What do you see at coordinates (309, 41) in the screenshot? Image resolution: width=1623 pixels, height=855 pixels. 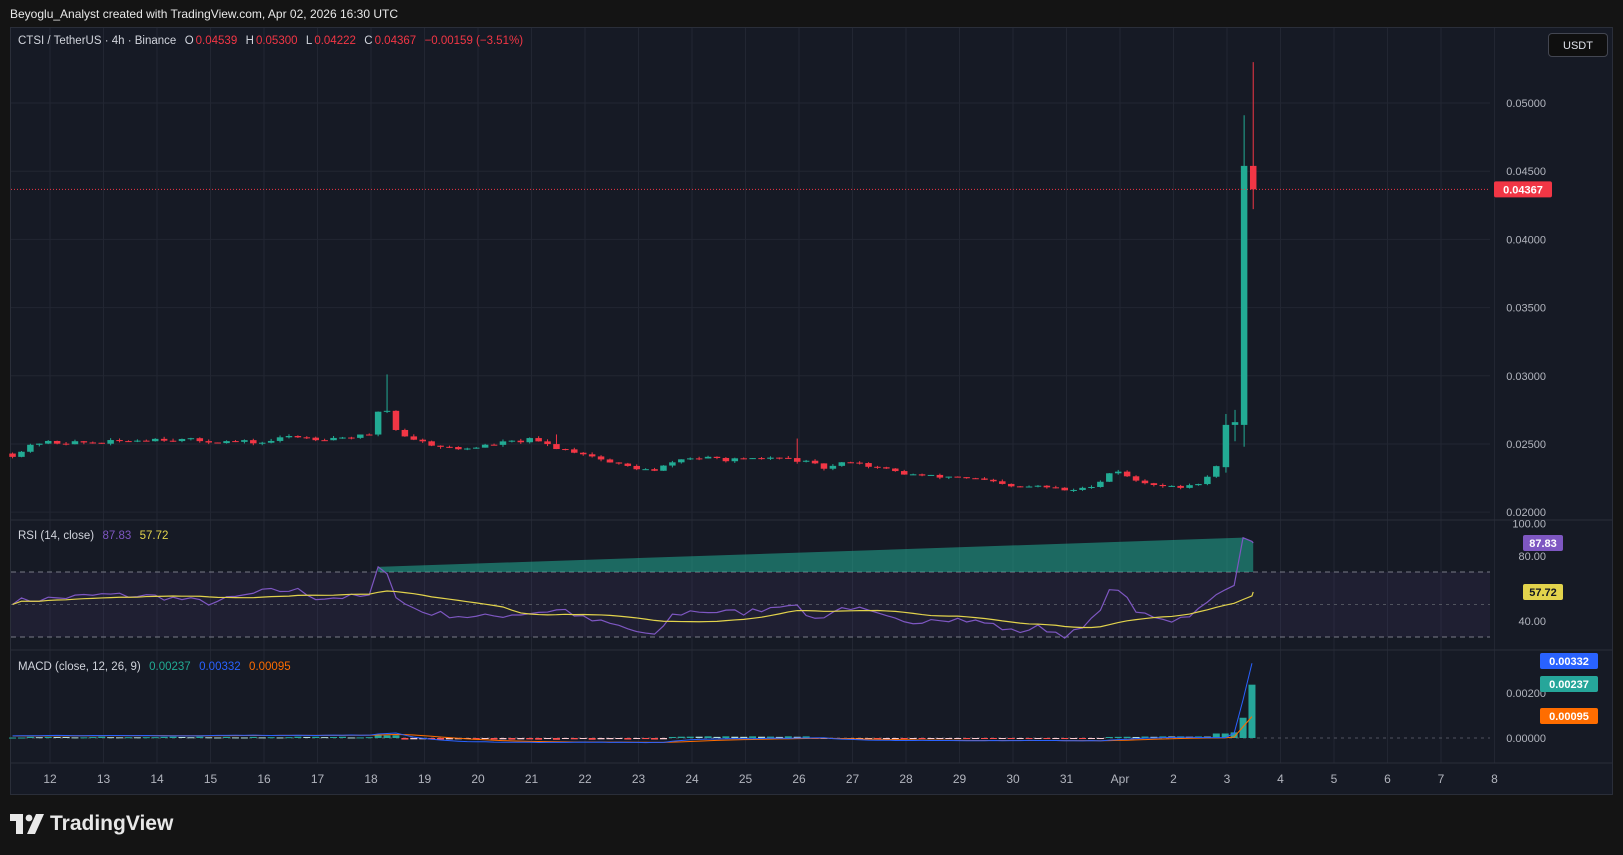 I see `low-label: L` at bounding box center [309, 41].